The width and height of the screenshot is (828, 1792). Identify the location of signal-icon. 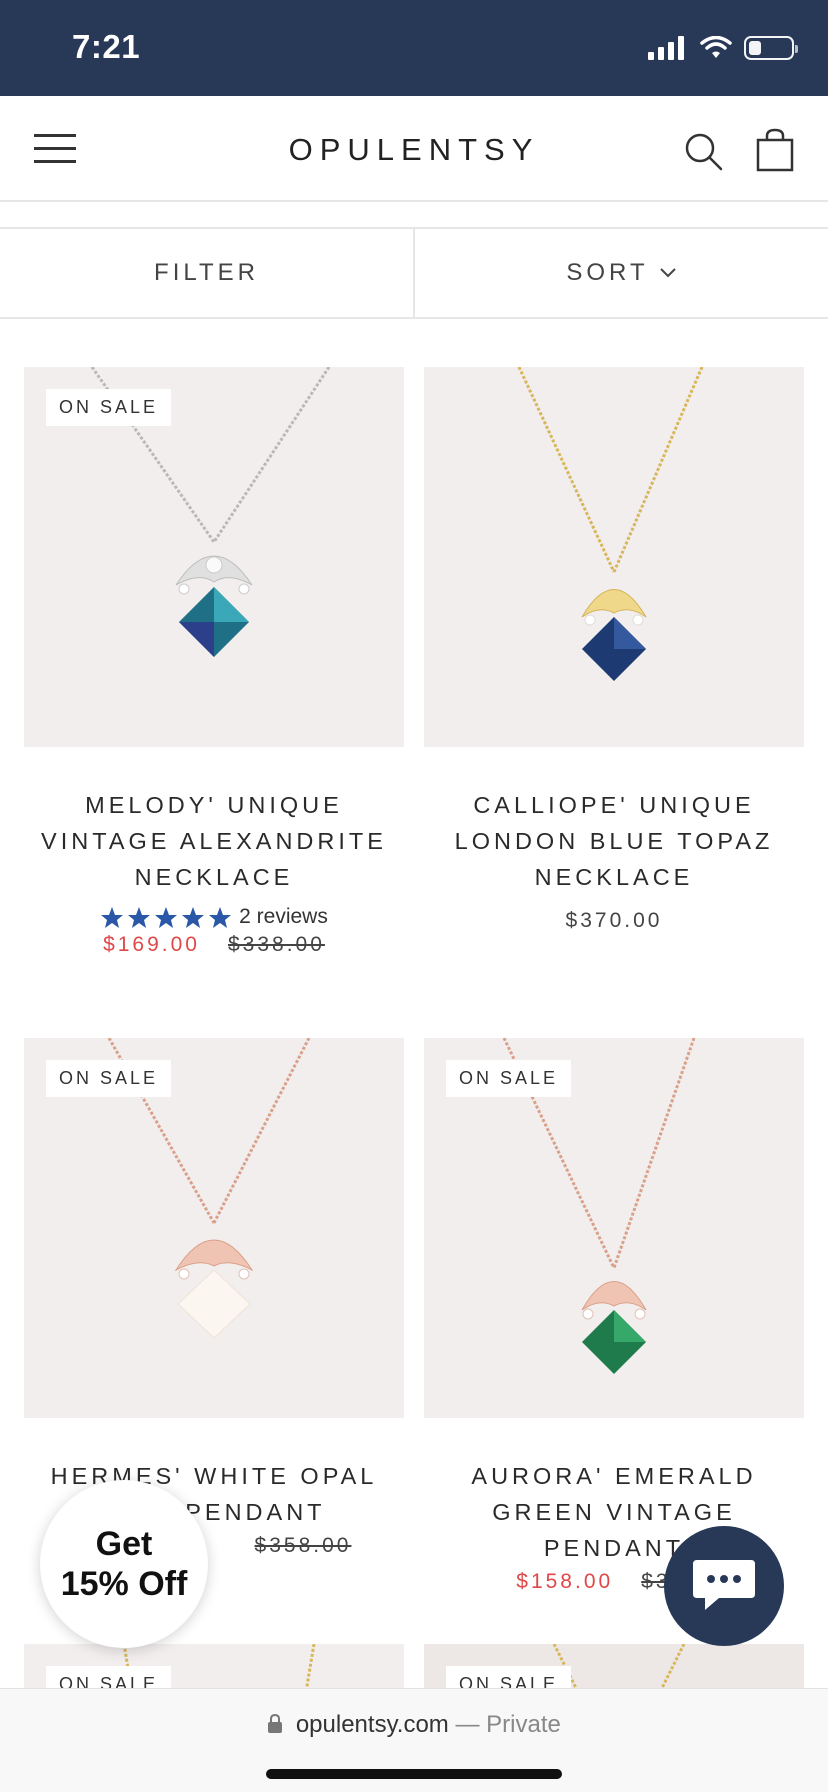
(666, 48).